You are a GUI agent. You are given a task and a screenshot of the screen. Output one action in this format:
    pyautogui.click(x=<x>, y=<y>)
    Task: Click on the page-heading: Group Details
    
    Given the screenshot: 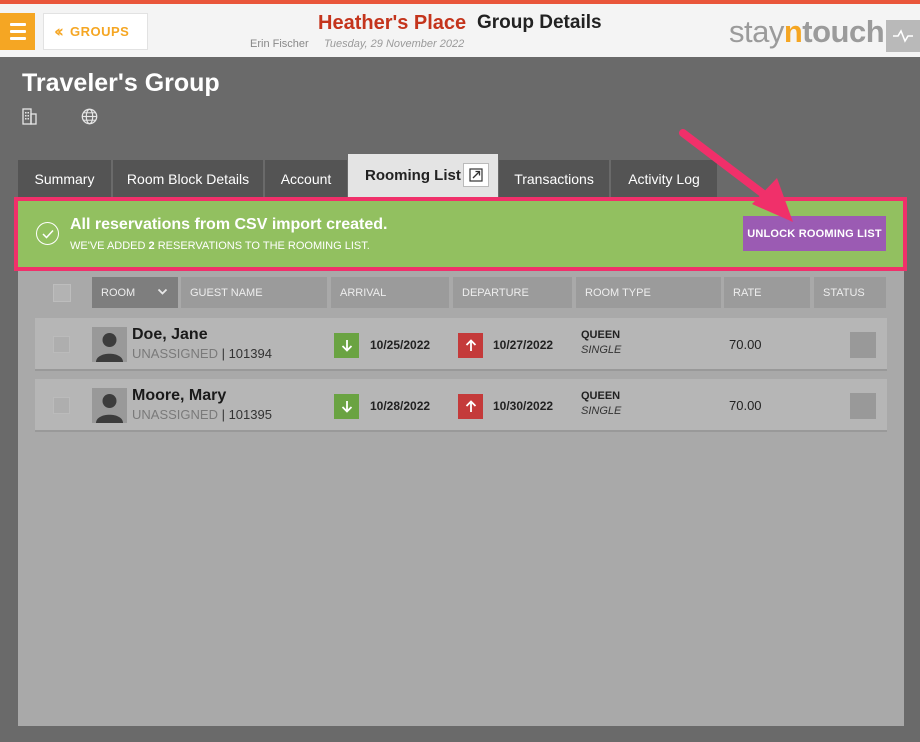 What is the action you would take?
    pyautogui.click(x=539, y=22)
    